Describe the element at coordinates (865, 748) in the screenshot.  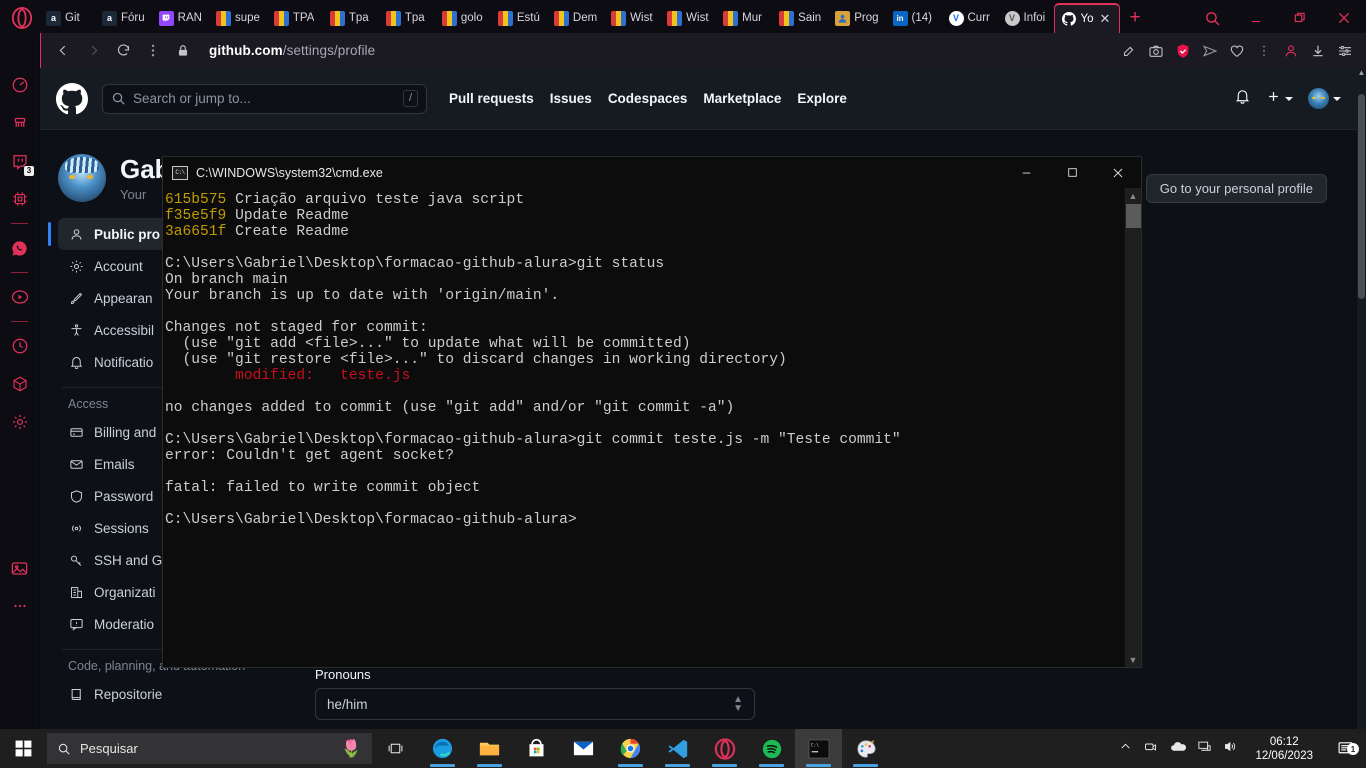
I see `paint-icon` at that location.